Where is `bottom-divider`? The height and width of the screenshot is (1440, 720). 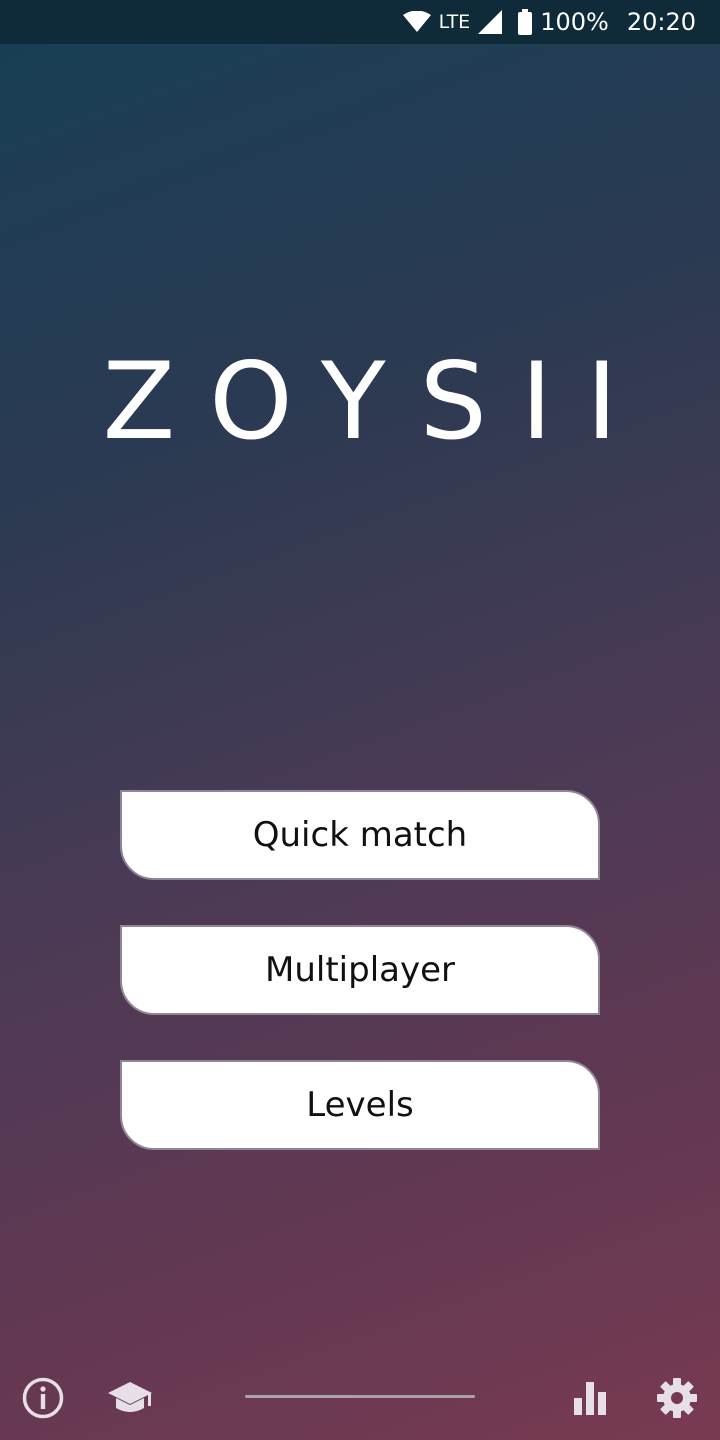
bottom-divider is located at coordinates (360, 1396).